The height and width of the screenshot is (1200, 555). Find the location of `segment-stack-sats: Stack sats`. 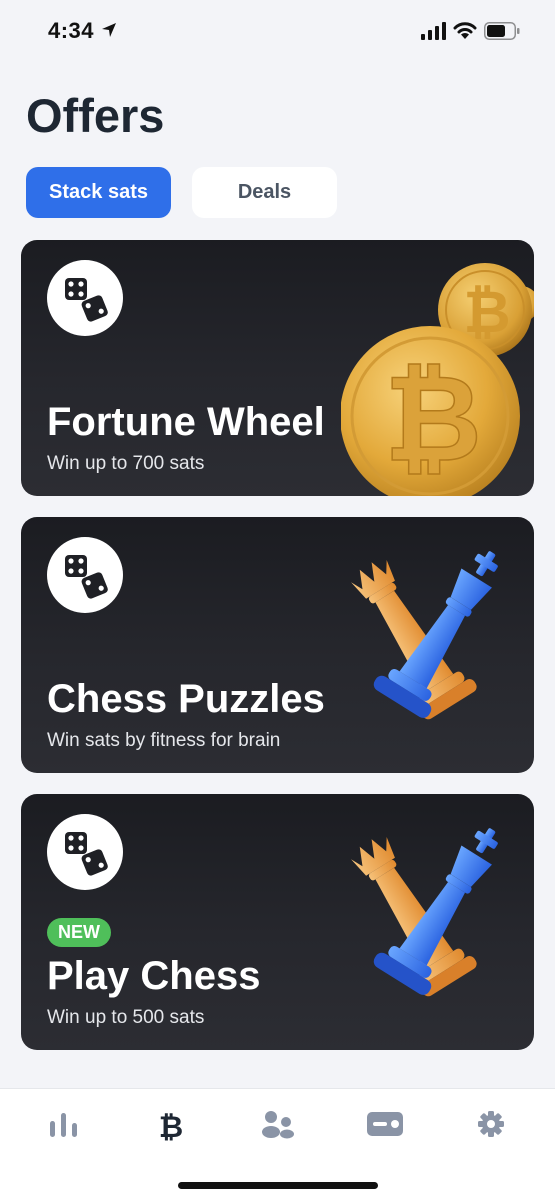

segment-stack-sats: Stack sats is located at coordinates (98, 192).